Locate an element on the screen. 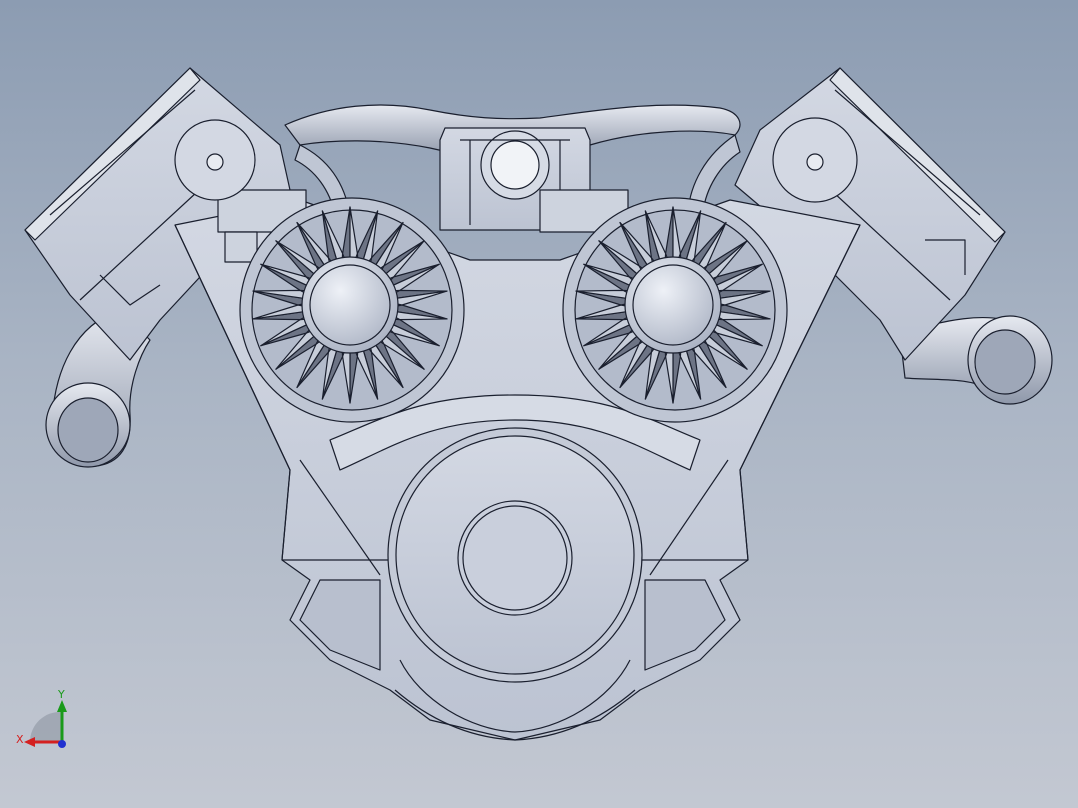 The image size is (1078, 808). right-rocker-boss is located at coordinates (815, 160).